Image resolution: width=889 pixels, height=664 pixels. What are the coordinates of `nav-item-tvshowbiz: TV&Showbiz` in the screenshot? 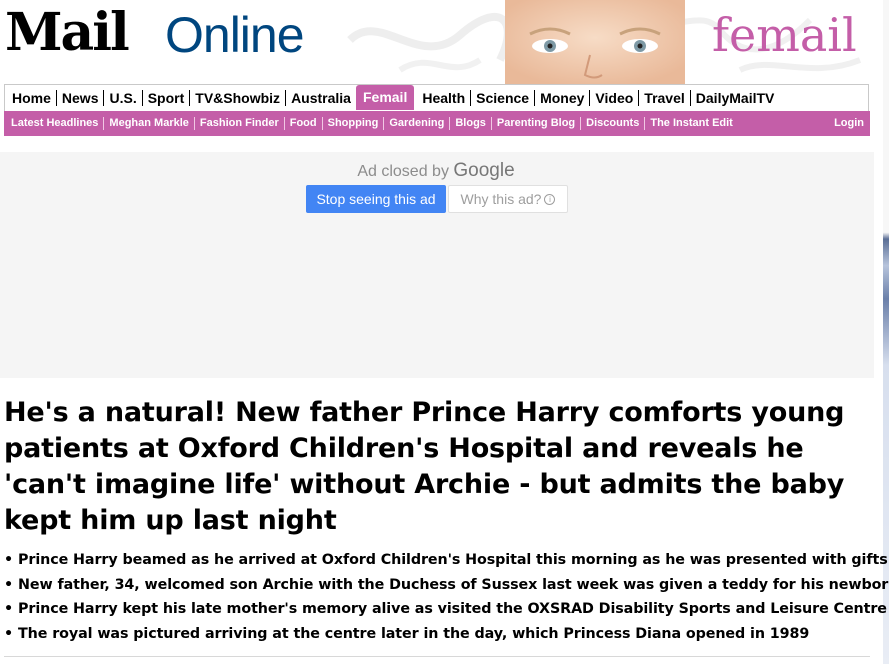 It's located at (238, 98).